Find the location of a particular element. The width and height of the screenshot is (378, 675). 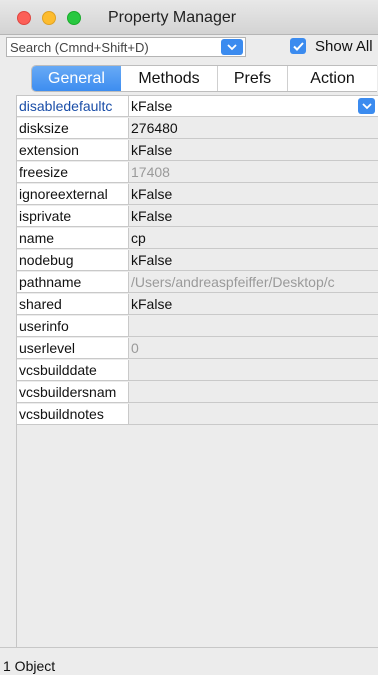

property-row-vcsbuildnotes: vcsbuildnotes is located at coordinates (197, 414).